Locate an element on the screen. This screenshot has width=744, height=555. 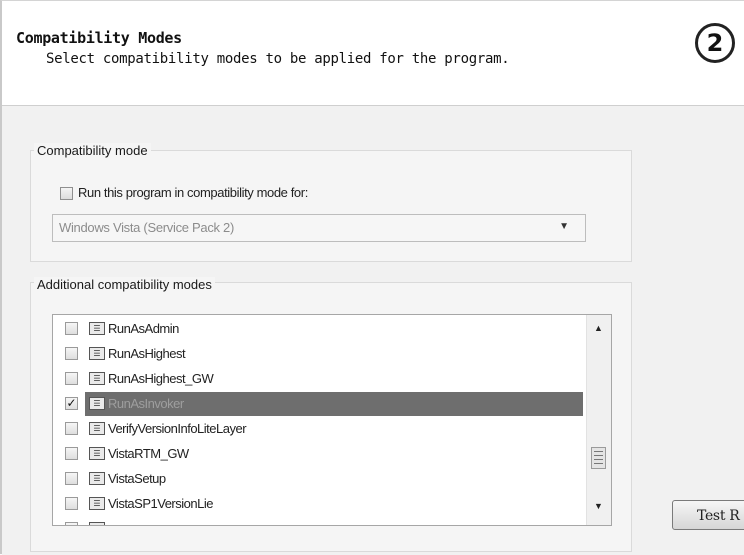
test-run-button-label: Test R is located at coordinates (718, 516).